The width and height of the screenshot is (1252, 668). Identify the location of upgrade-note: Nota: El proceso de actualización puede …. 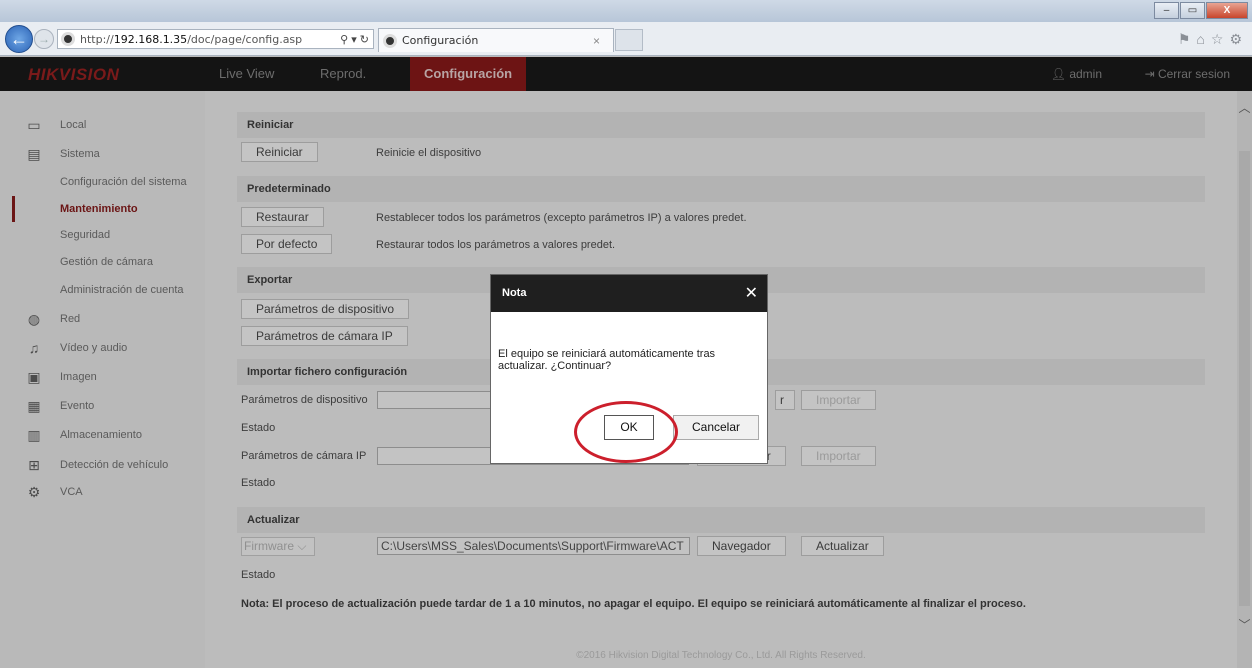
(633, 604).